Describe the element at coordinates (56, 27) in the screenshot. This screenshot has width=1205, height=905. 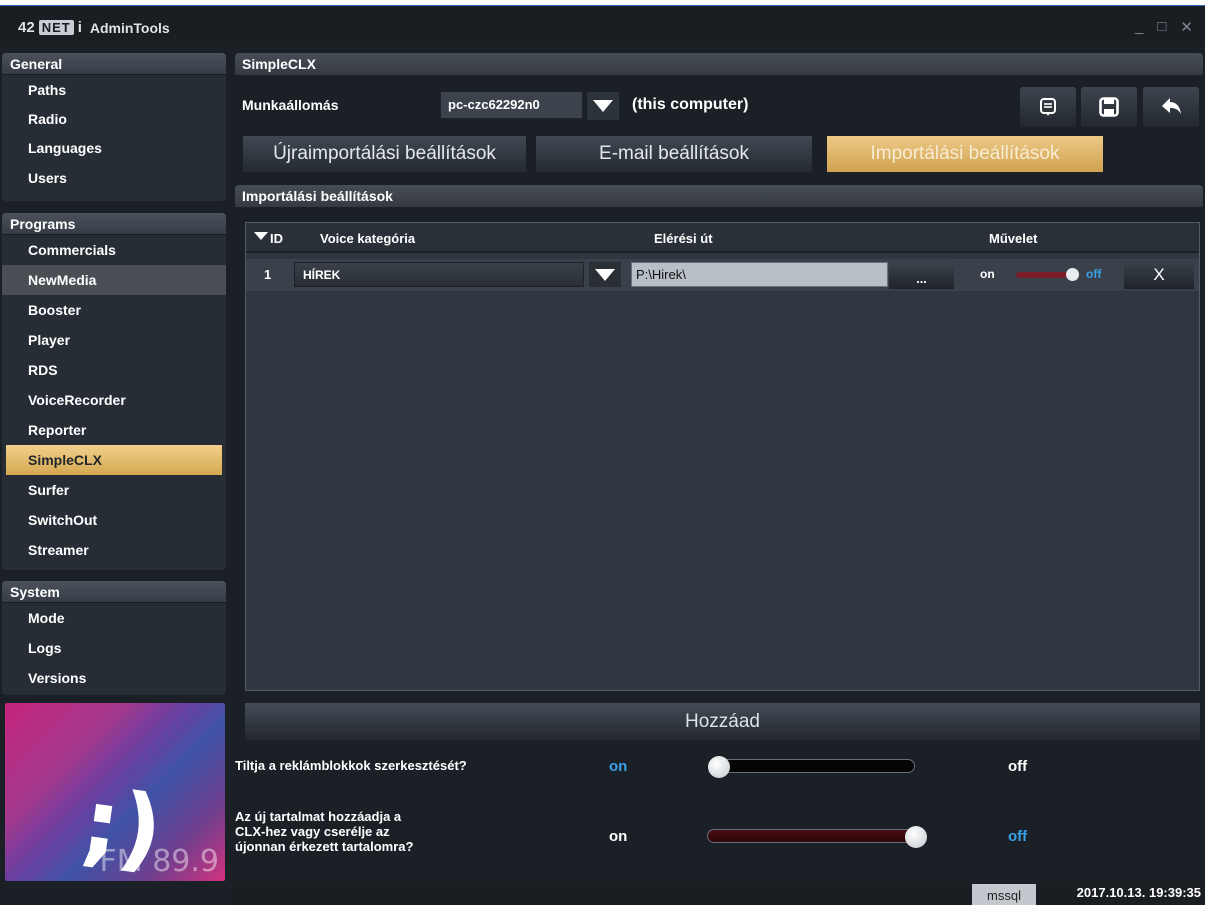
I see `logo-net: NET` at that location.